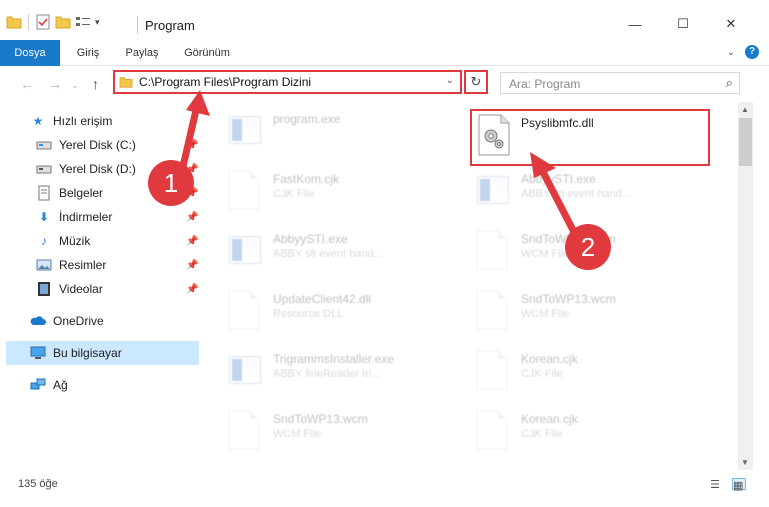 This screenshot has width=769, height=507. What do you see at coordinates (450, 80) in the screenshot?
I see `address-dropdown-icon: ⌄` at bounding box center [450, 80].